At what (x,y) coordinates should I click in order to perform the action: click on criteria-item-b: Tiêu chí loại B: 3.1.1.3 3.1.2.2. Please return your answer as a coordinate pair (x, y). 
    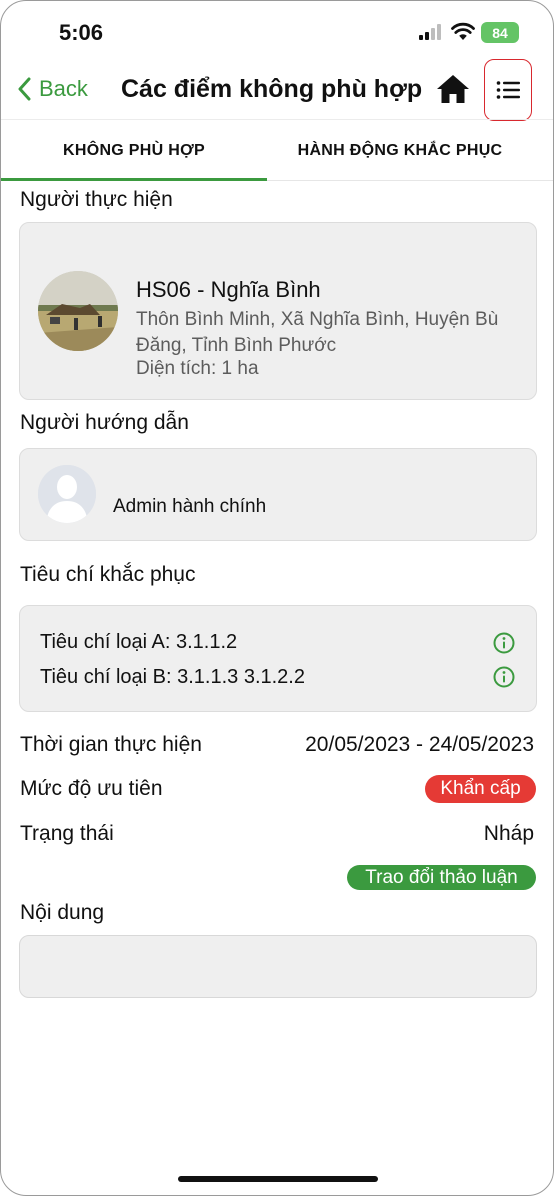
    Looking at the image, I should click on (172, 677).